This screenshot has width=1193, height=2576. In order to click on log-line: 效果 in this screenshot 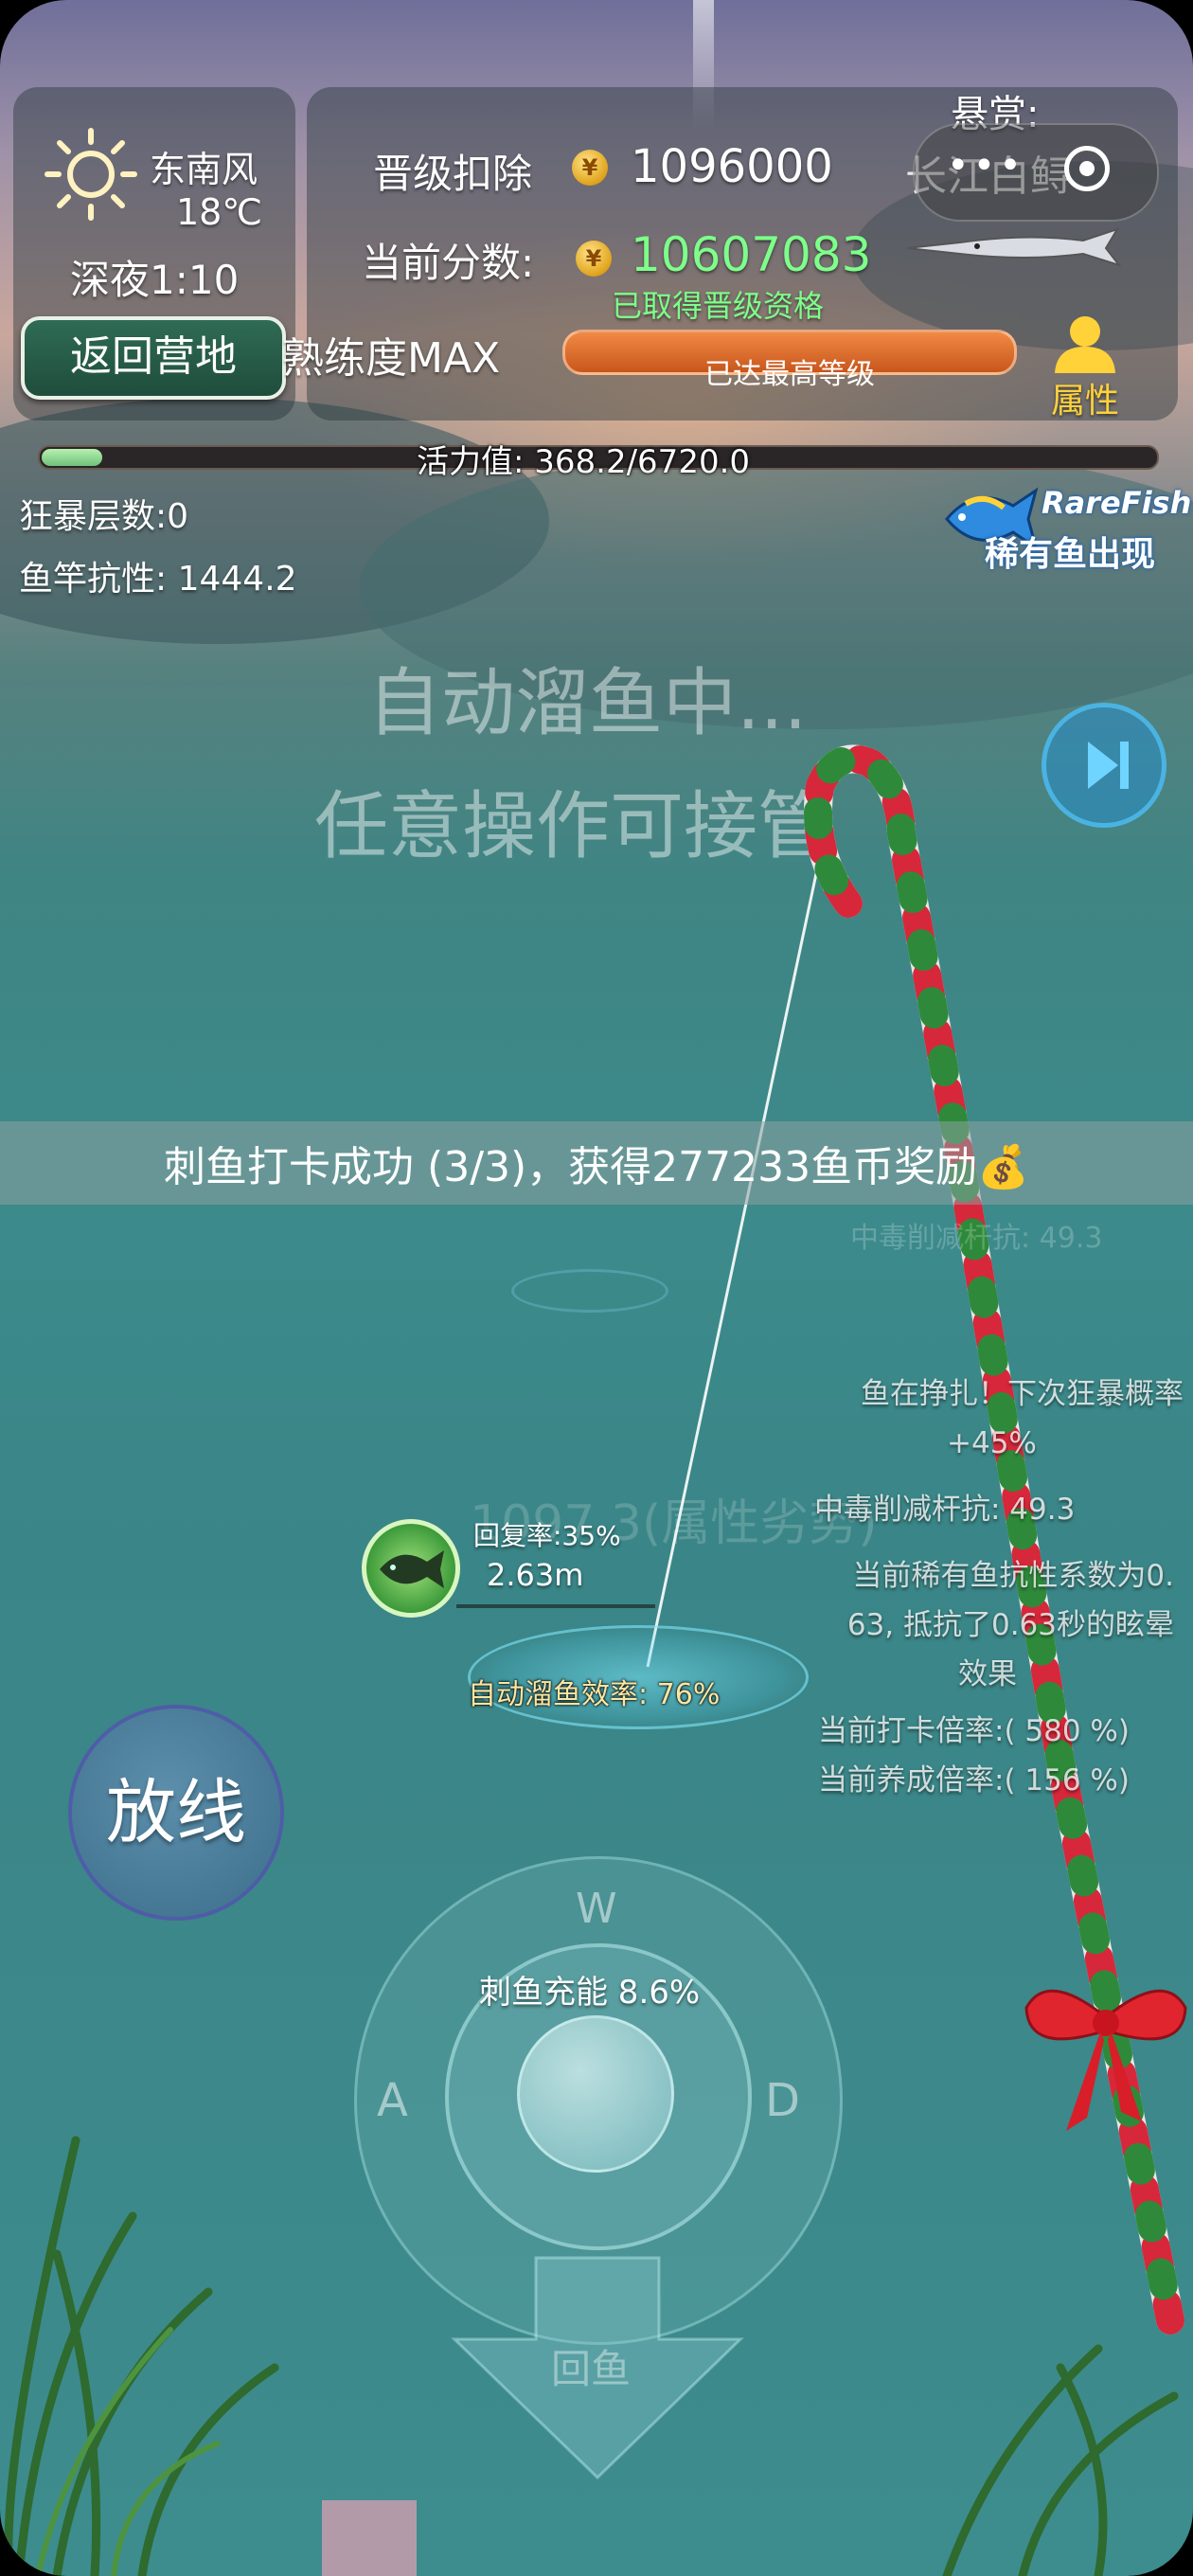, I will do `click(987, 1674)`.